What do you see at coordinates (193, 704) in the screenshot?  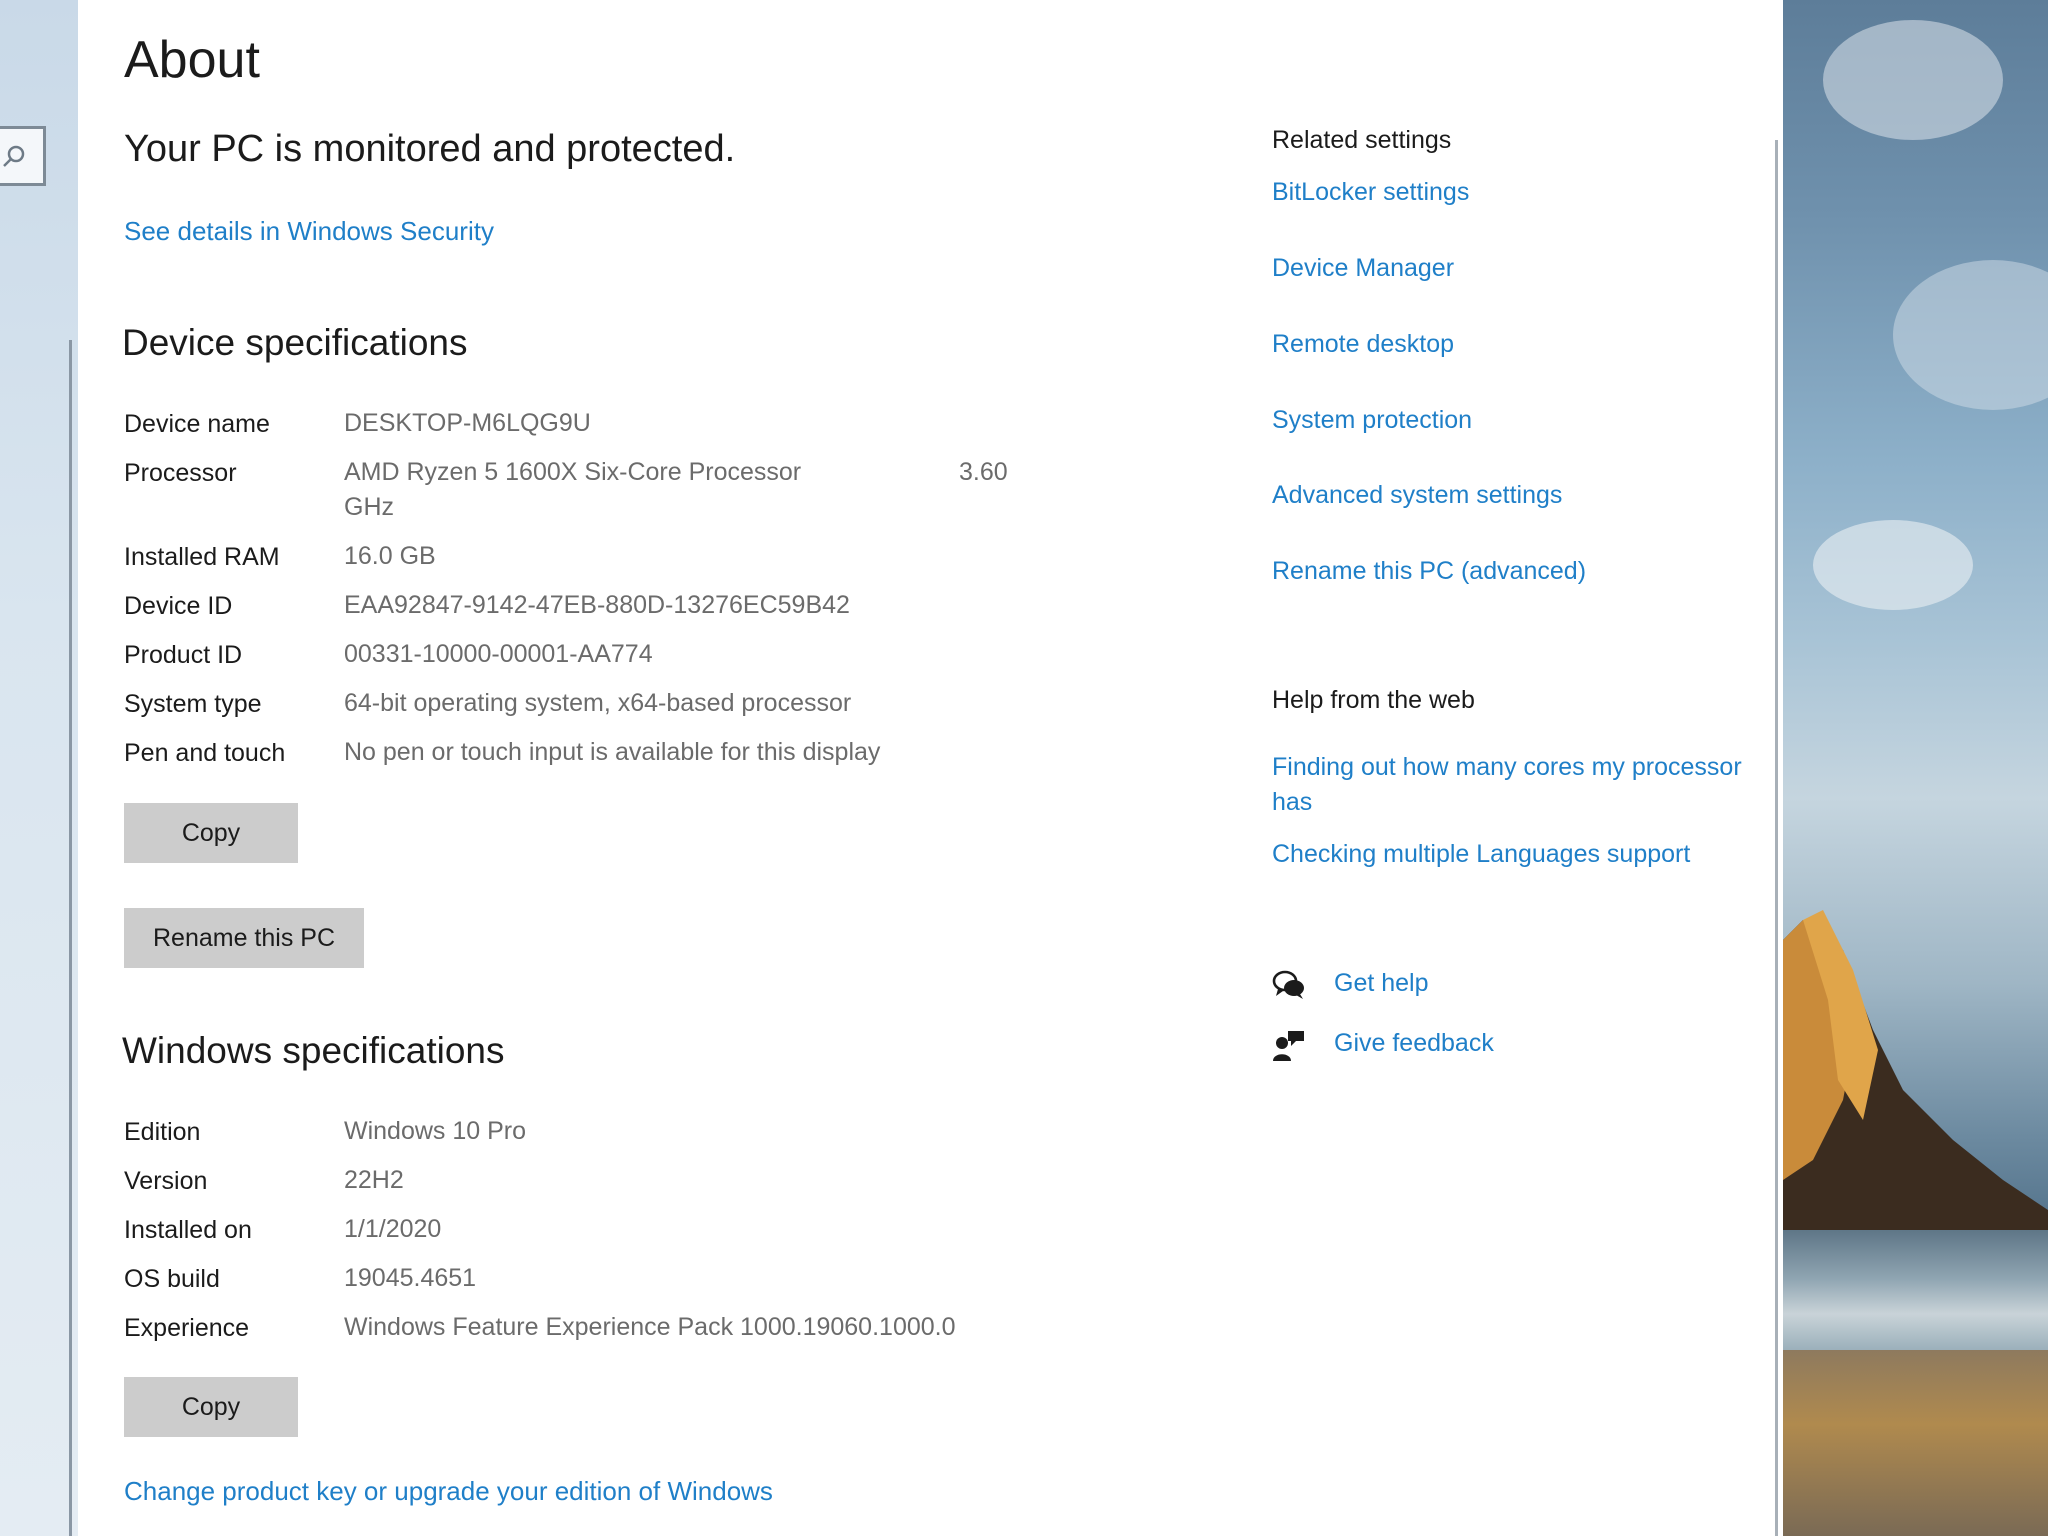 I see `spec-label: System type` at bounding box center [193, 704].